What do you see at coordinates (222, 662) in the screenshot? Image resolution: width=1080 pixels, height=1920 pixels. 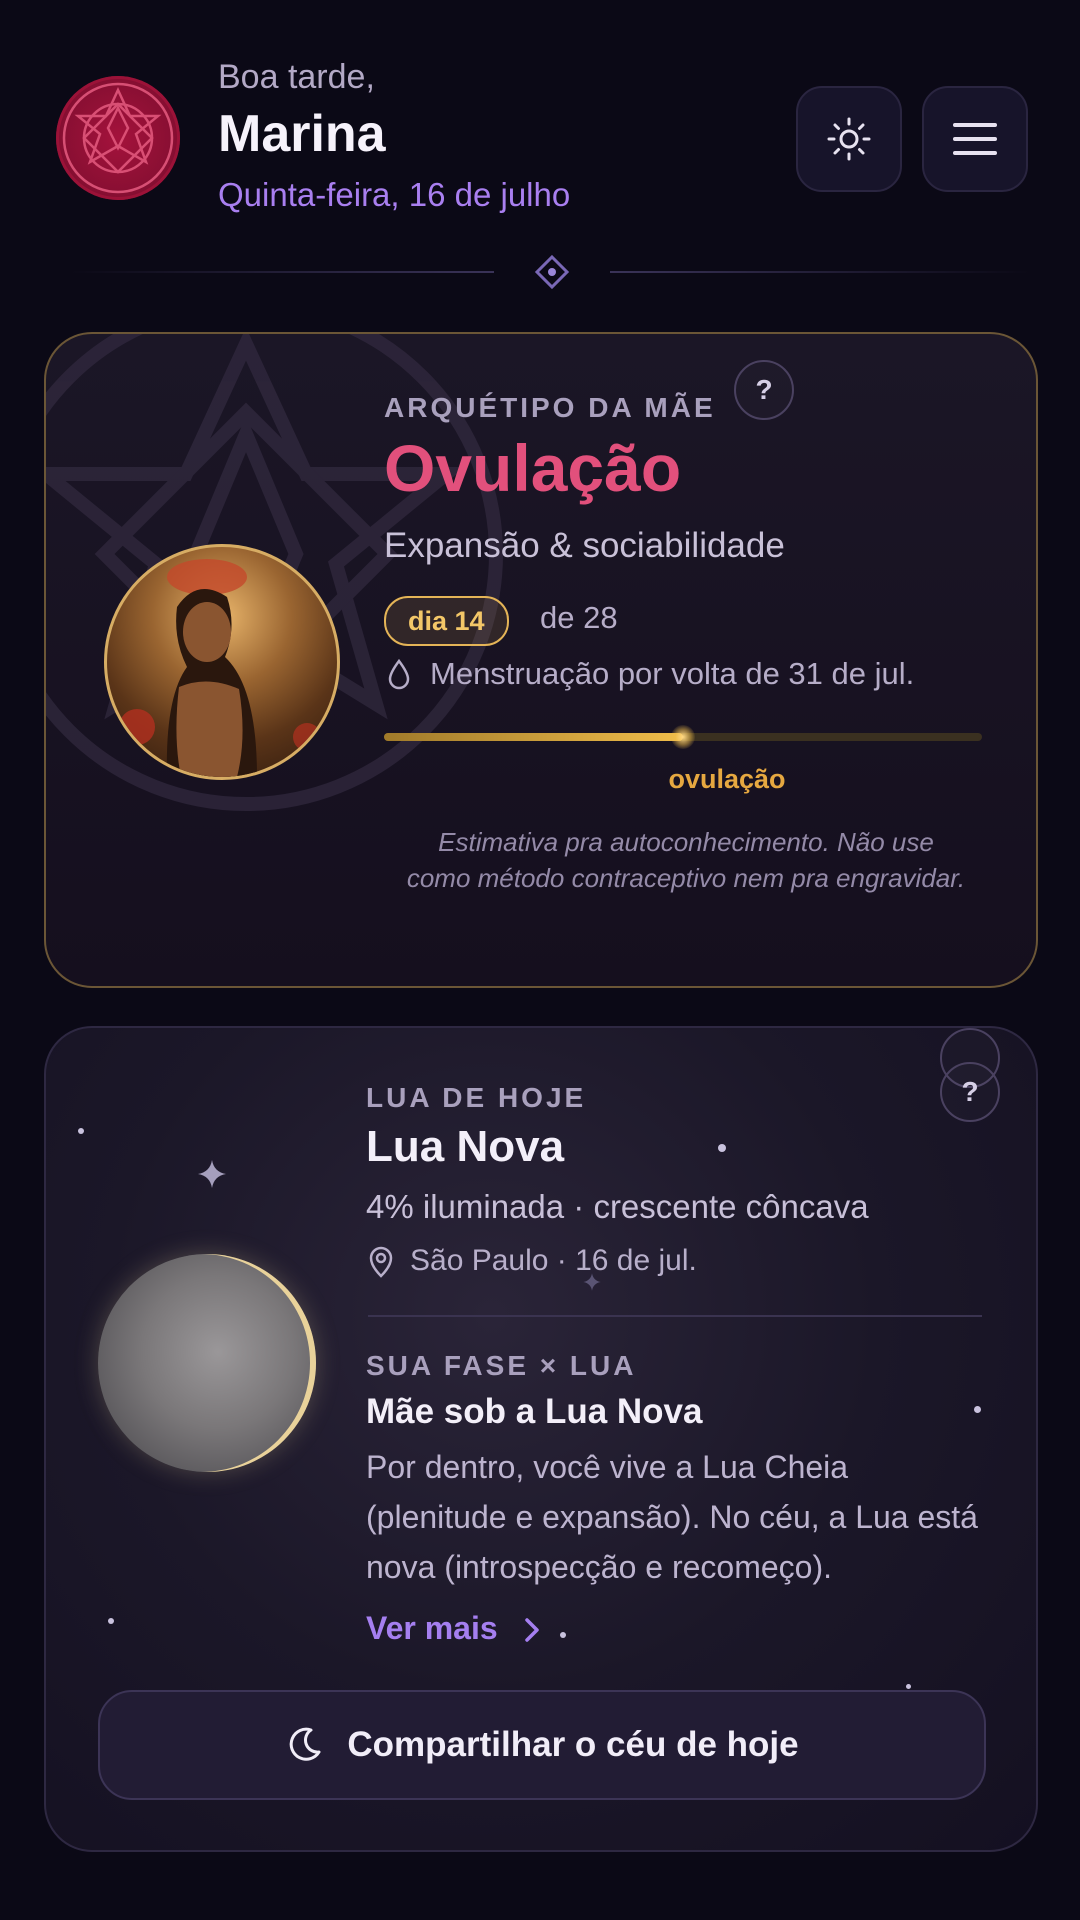 I see `mother-archetype-portrait` at bounding box center [222, 662].